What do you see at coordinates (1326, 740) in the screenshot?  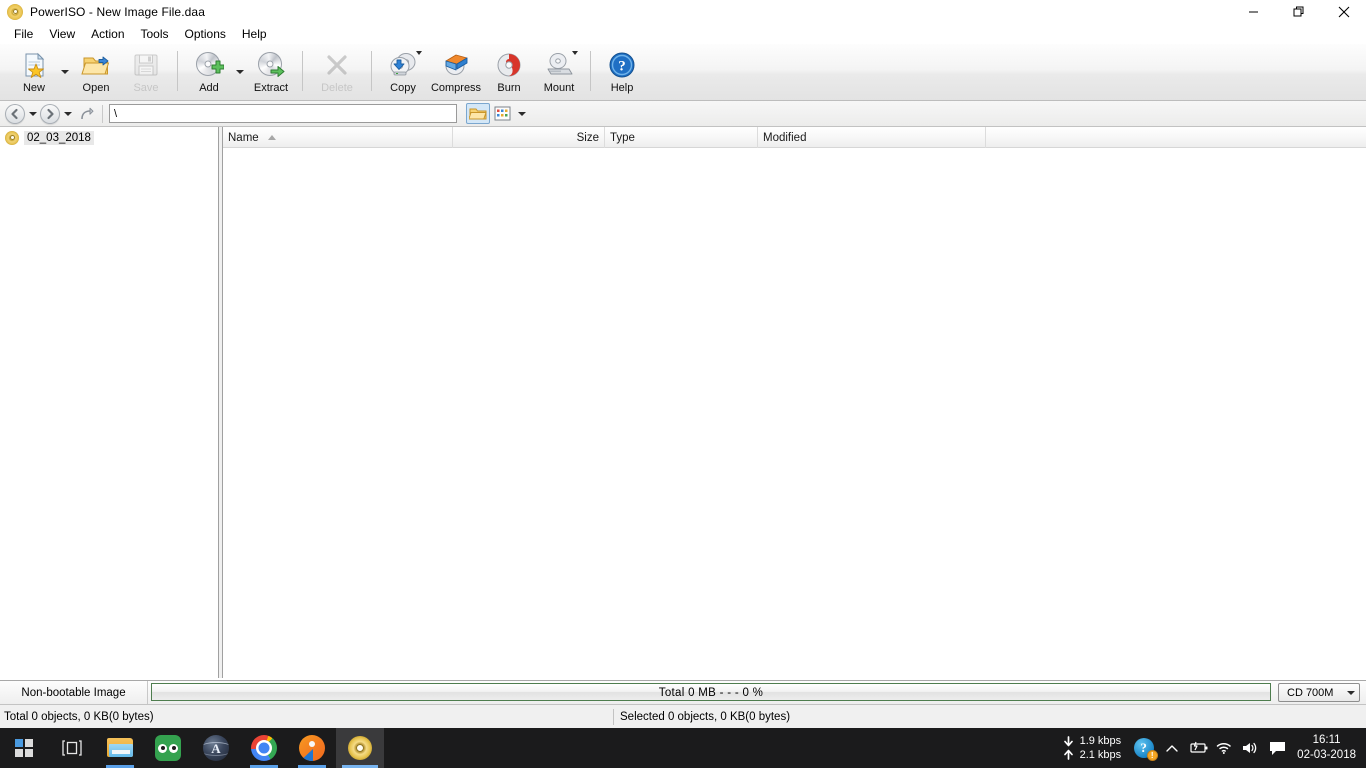 I see `clock-time: 16:11` at bounding box center [1326, 740].